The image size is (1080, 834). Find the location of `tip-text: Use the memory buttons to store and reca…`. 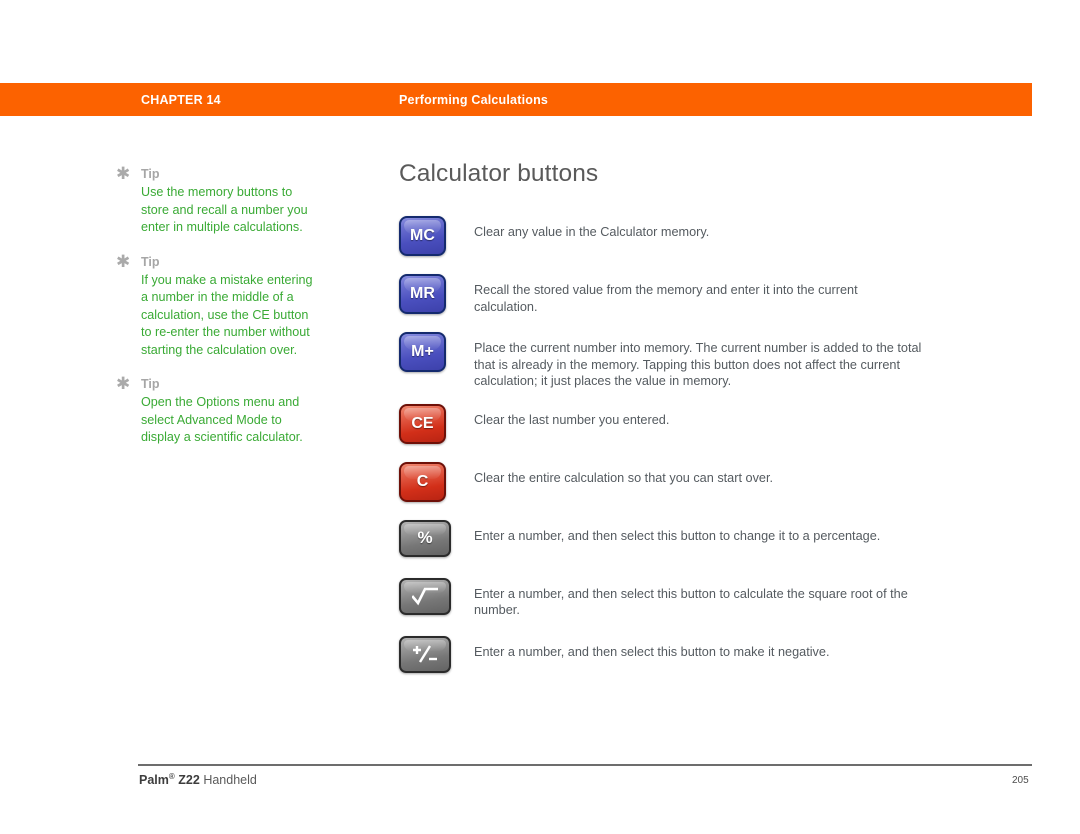

tip-text: Use the memory buttons to store and reca… is located at coordinates (224, 209).